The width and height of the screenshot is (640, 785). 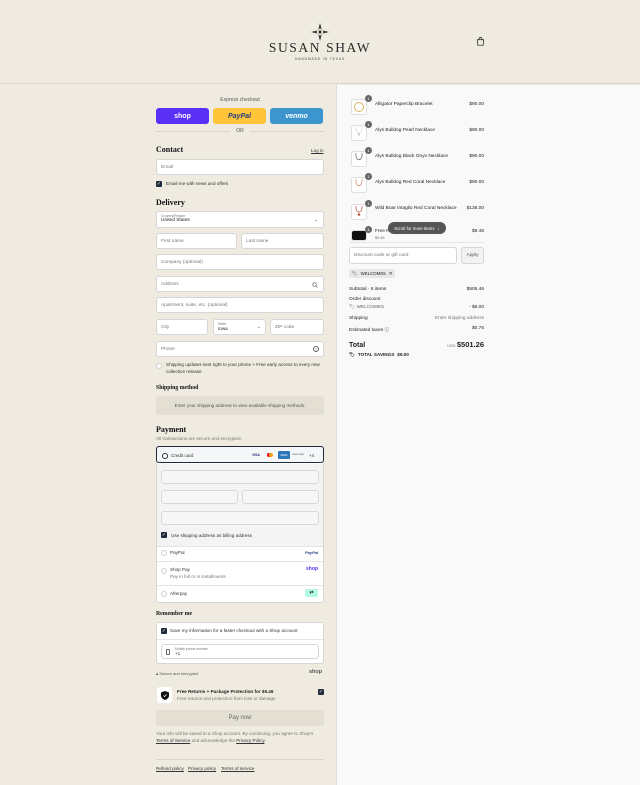 I want to click on state-select: State Iowa ⌄, so click(x=239, y=327).